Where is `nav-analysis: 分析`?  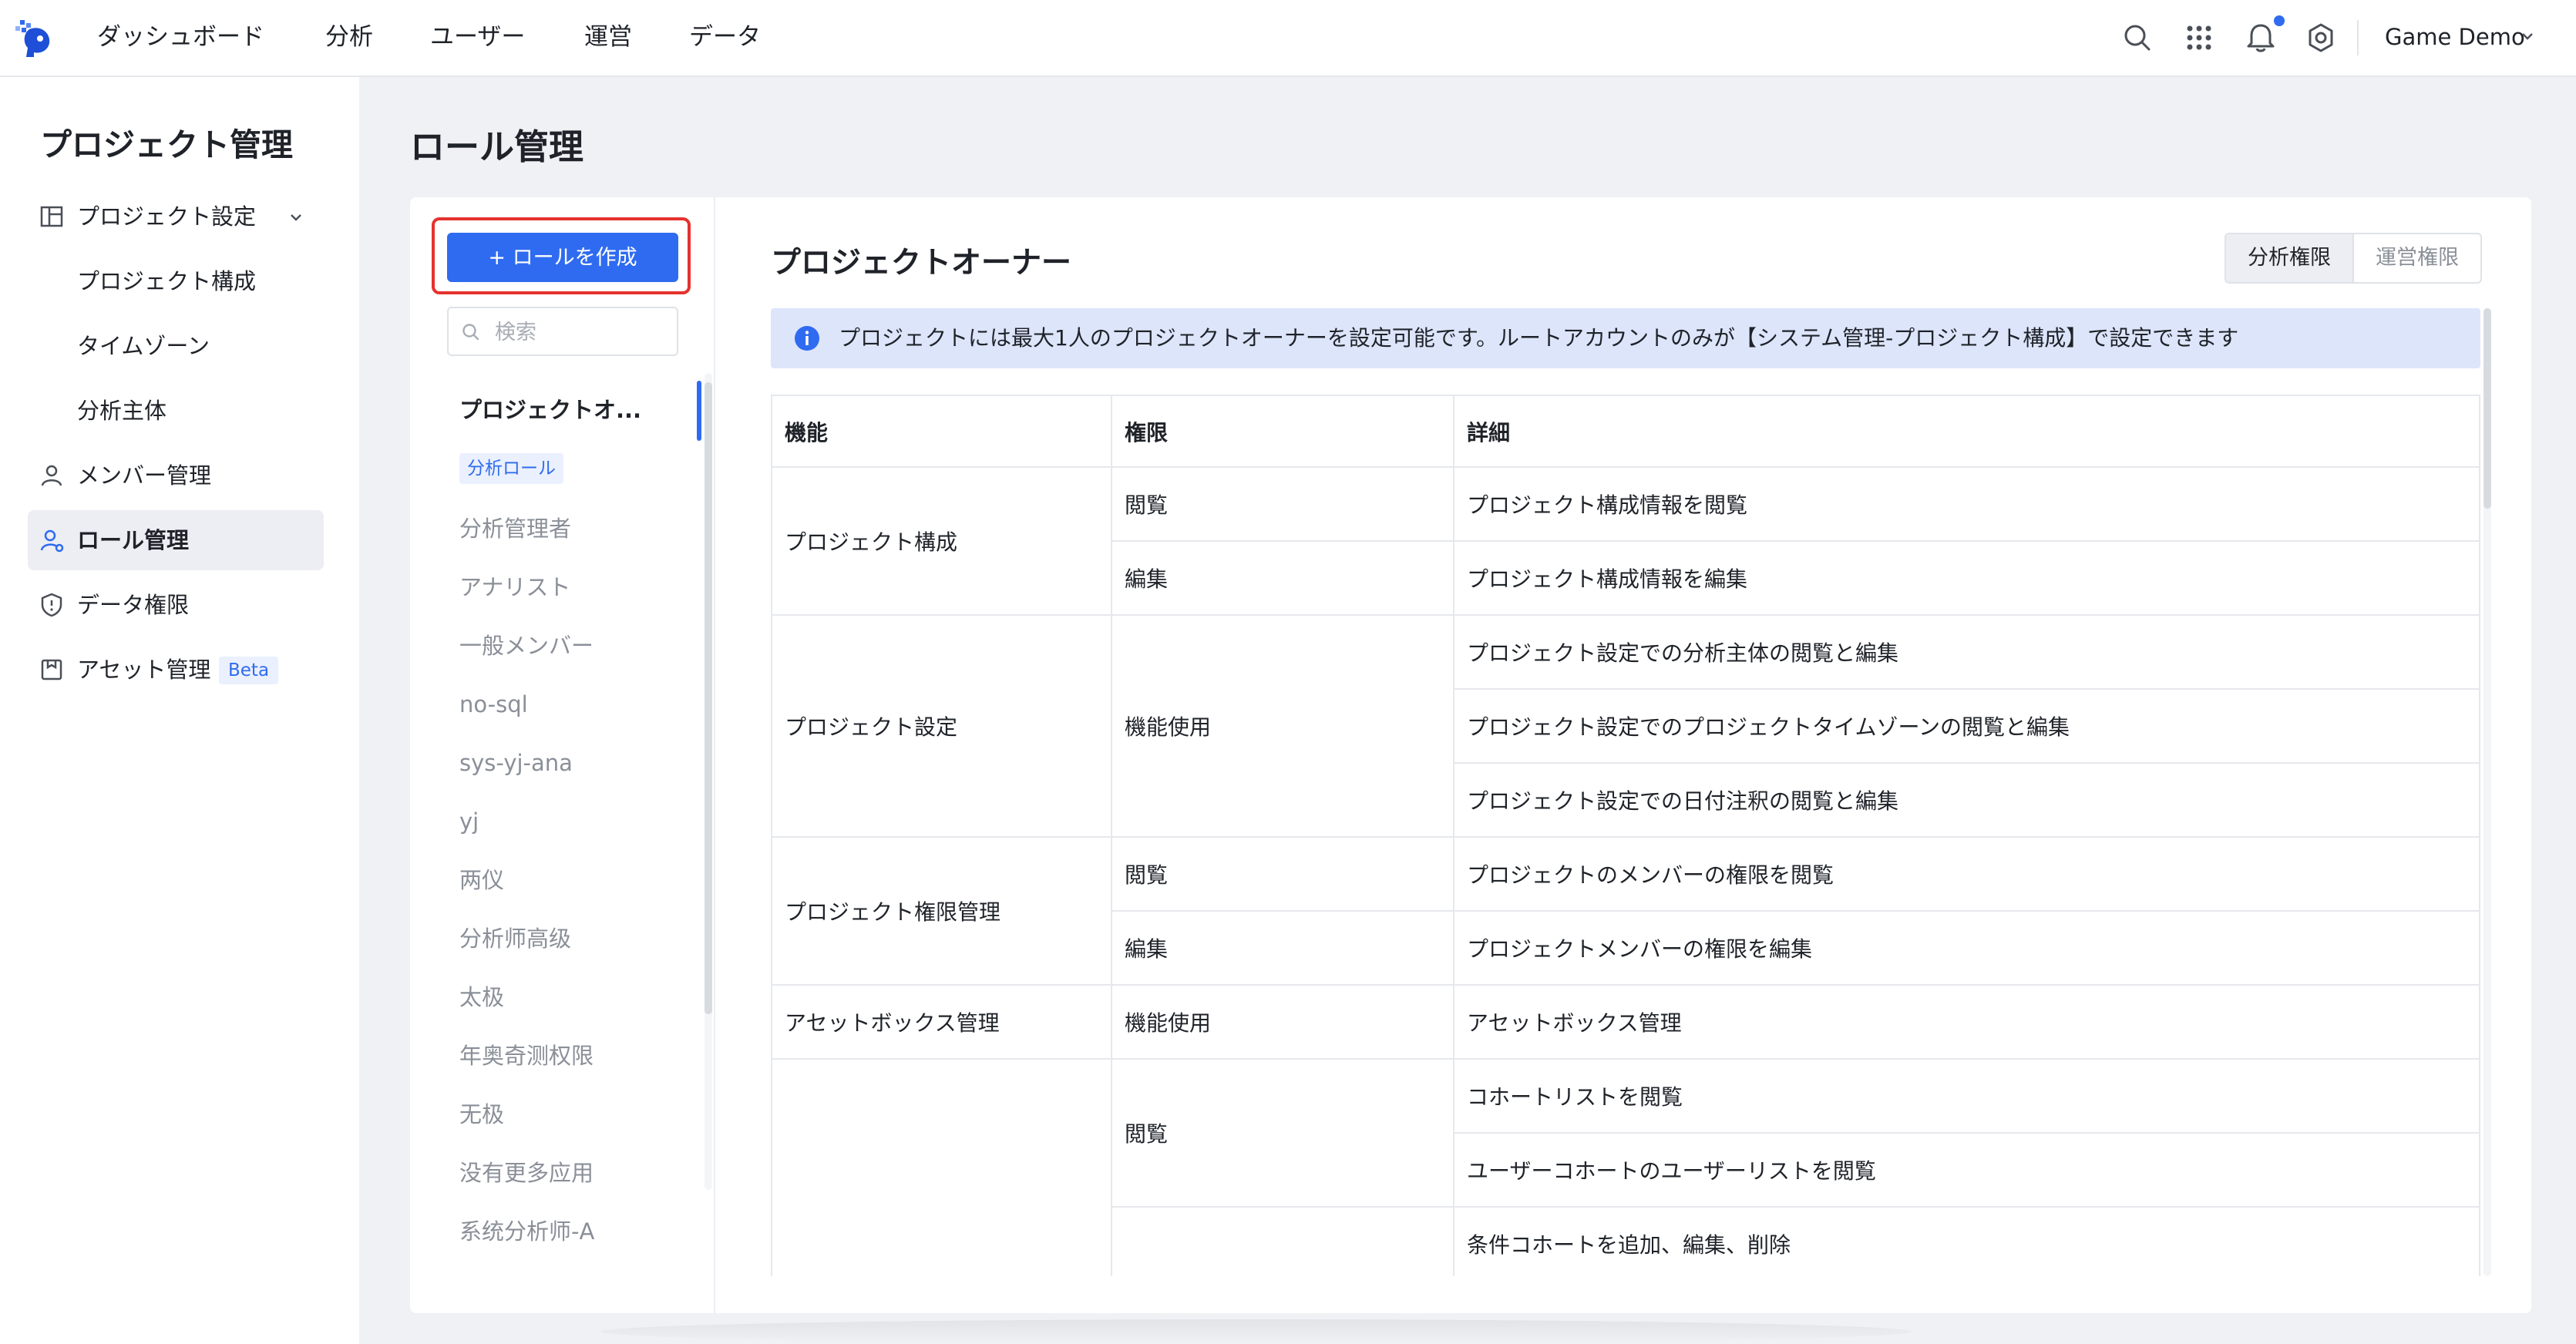 nav-analysis: 分析 is located at coordinates (349, 37).